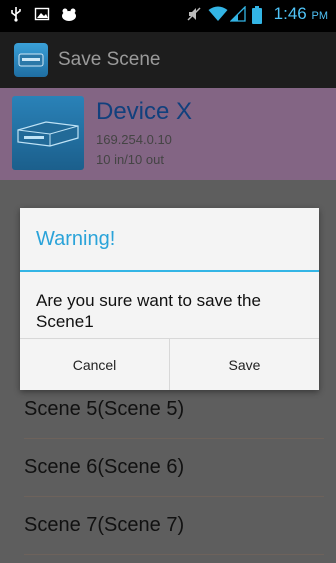 The width and height of the screenshot is (336, 563). I want to click on wifi-icon, so click(218, 14).